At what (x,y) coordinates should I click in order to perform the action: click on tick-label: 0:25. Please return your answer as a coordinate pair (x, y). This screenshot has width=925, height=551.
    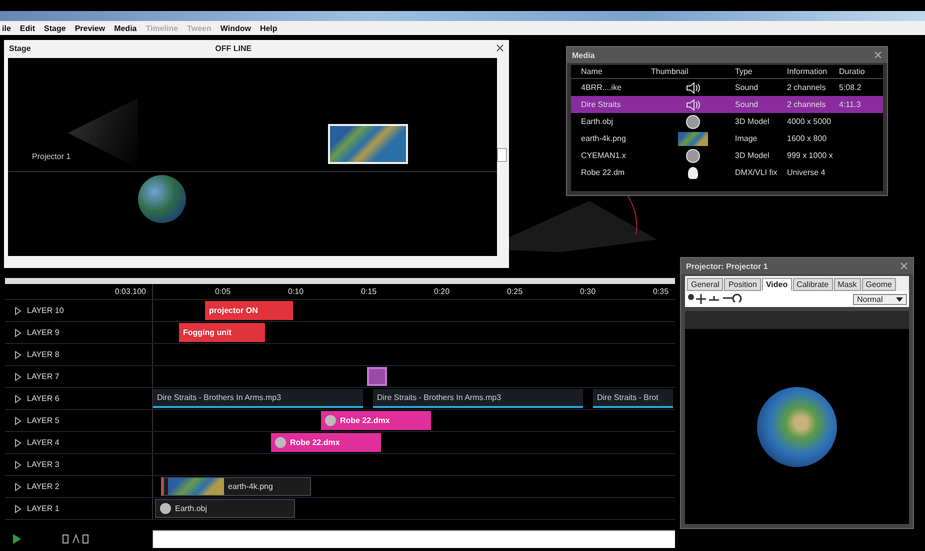
    Looking at the image, I should click on (515, 292).